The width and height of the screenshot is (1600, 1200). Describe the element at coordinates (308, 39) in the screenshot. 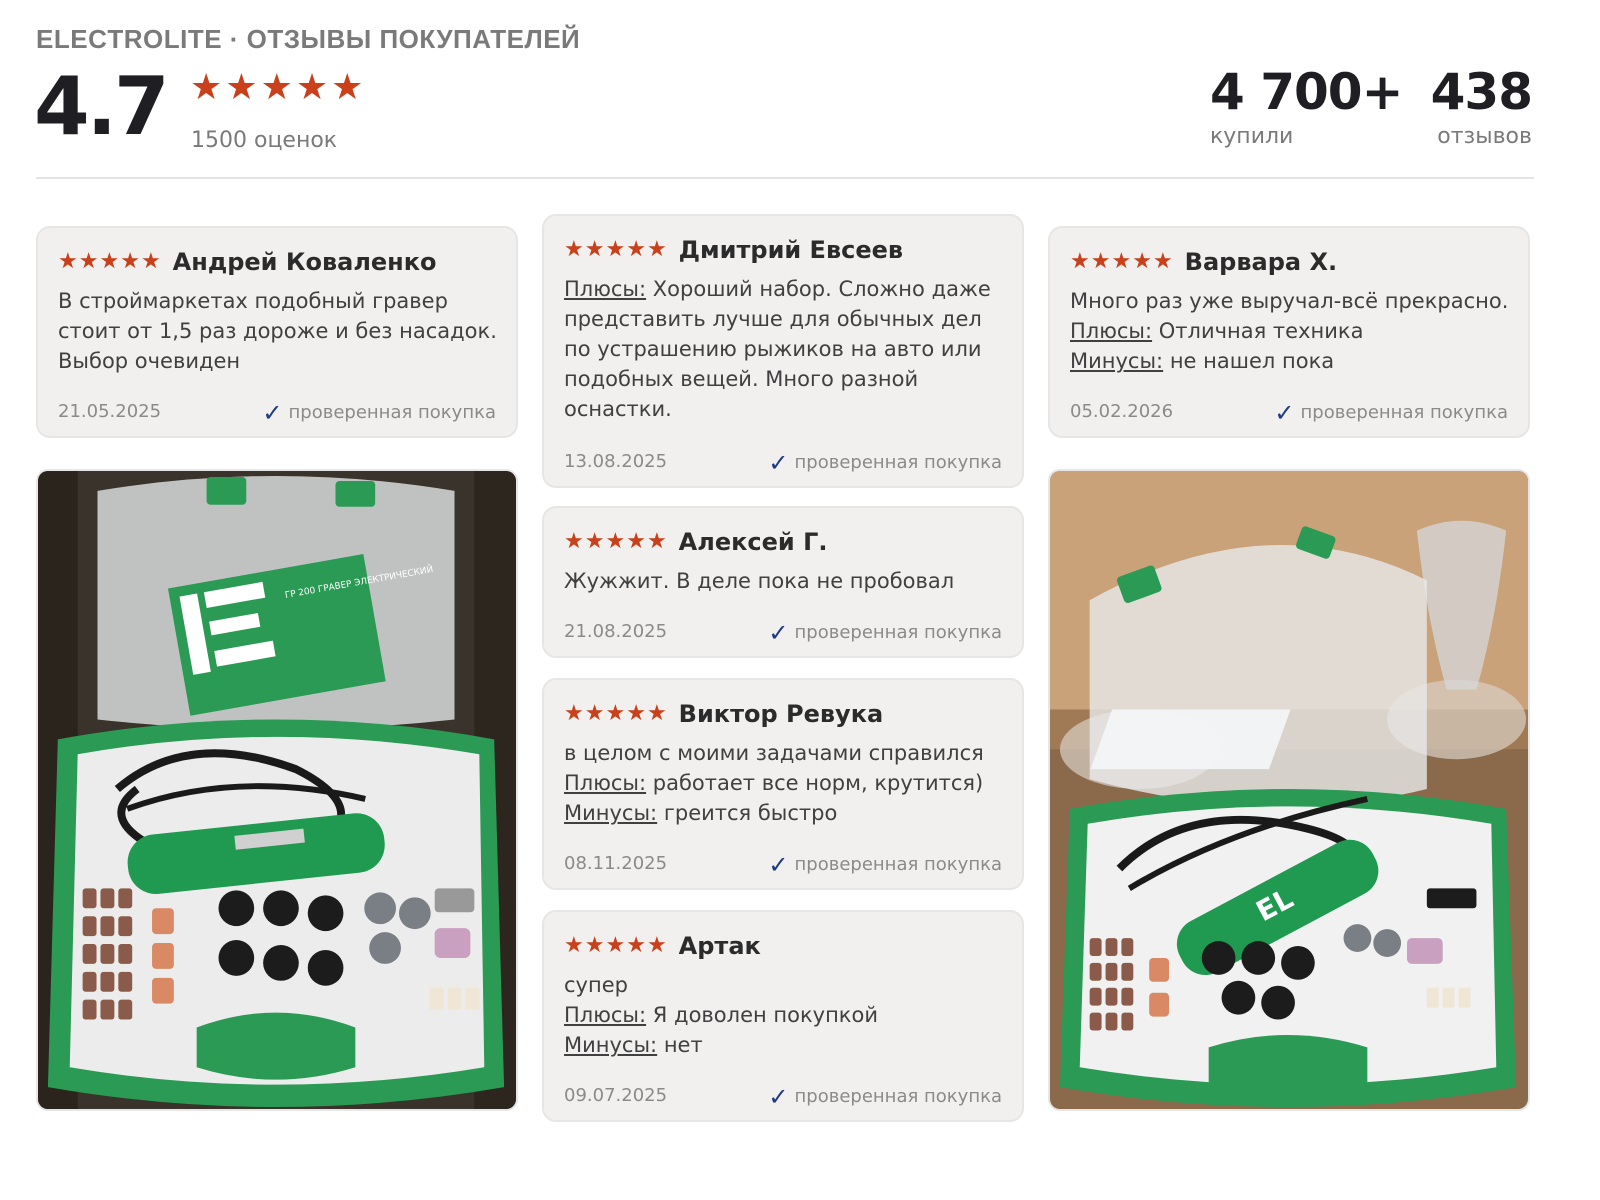

I see `brand-title: ELECTROLITE · ОТЗЫВЫ ПОКУПАТЕЛЕЙ` at that location.